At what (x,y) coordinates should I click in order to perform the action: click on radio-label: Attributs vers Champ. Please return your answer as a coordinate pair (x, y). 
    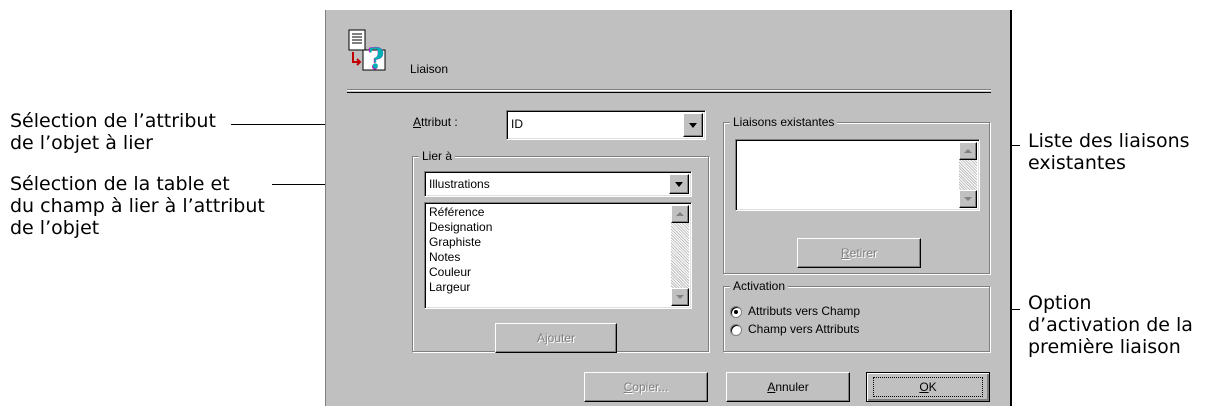
    Looking at the image, I should click on (804, 311).